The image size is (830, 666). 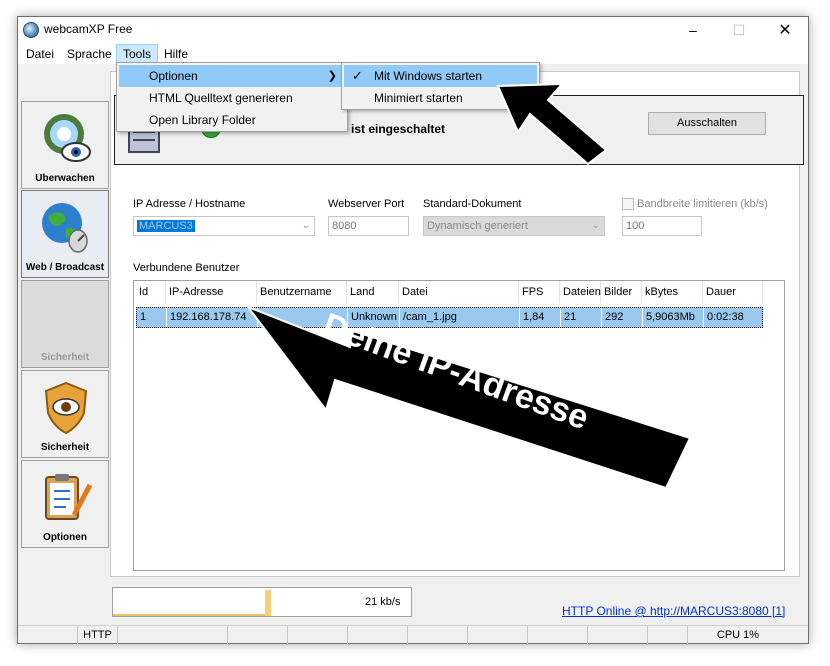 I want to click on ausschalten-button: Ausschalten, so click(x=707, y=123).